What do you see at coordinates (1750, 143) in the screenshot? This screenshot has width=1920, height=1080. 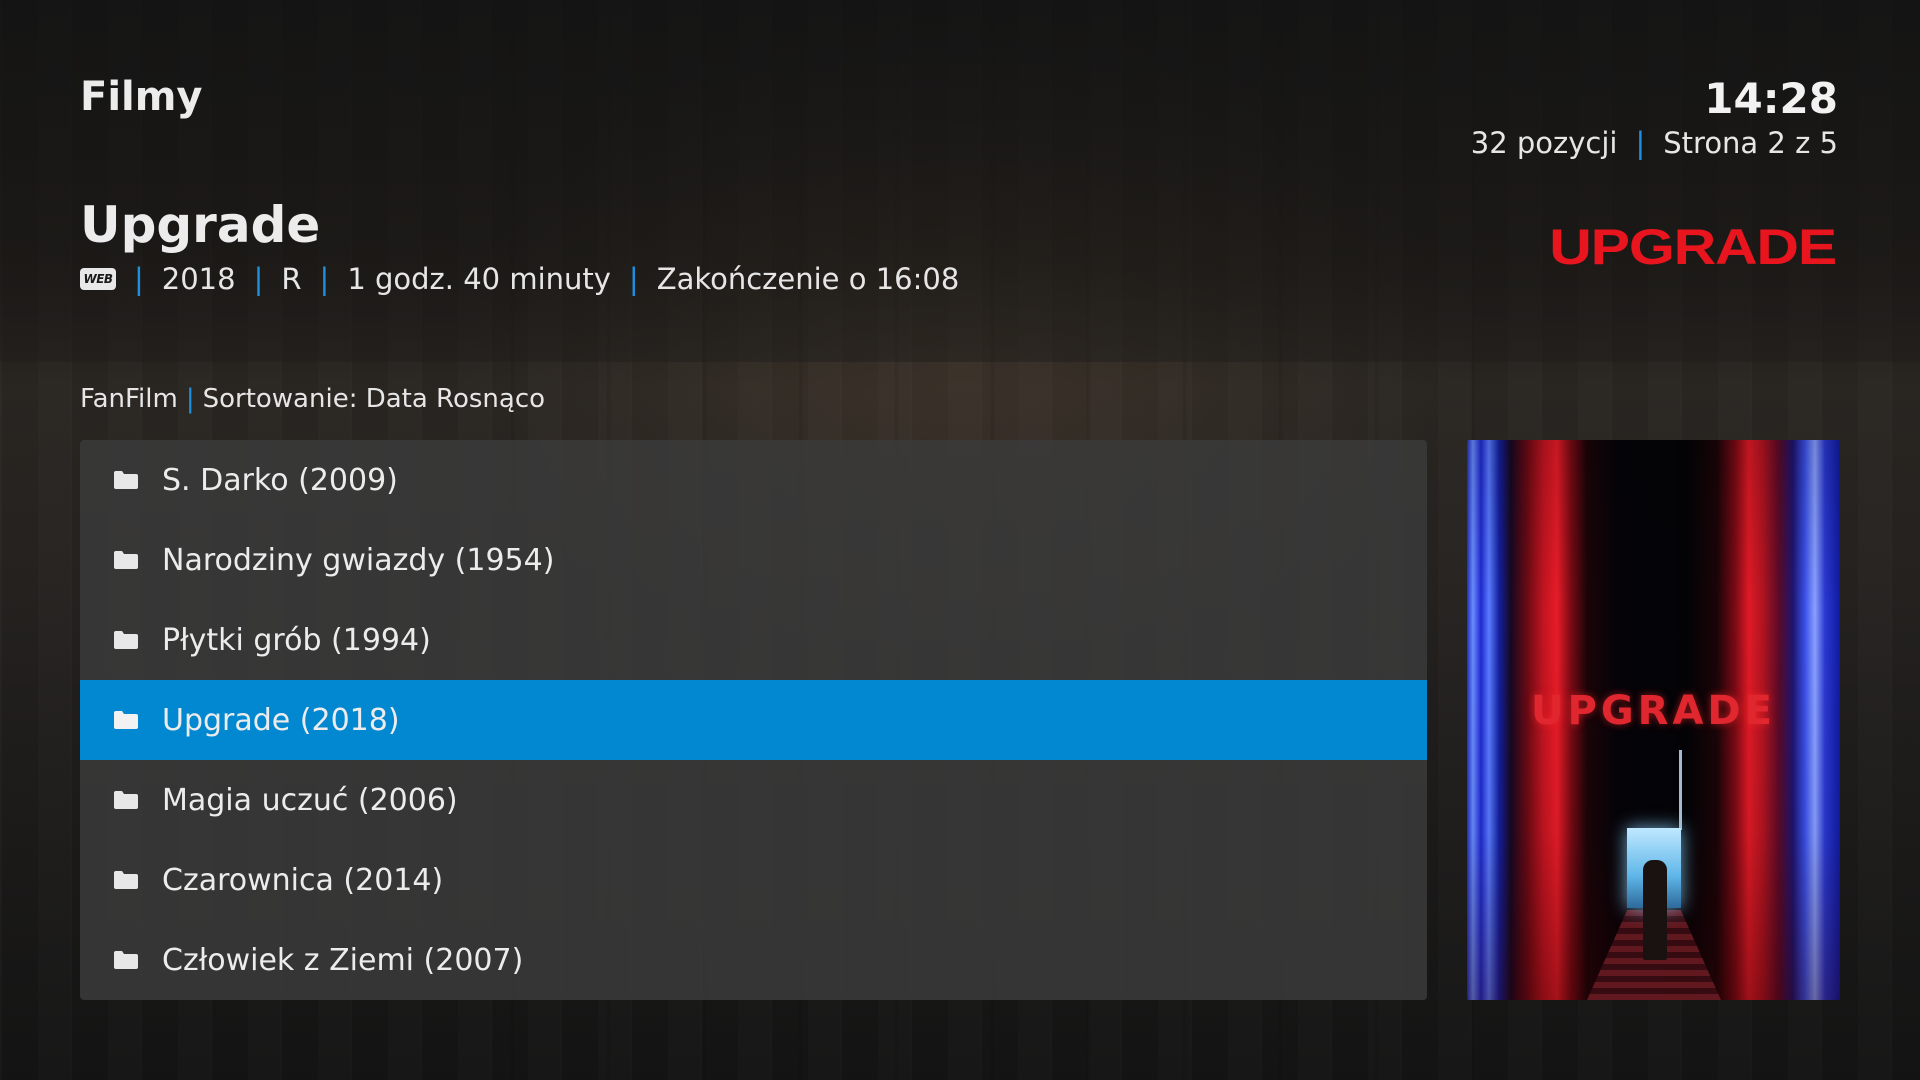 I see `page-indicator: Strona 2 z 5` at bounding box center [1750, 143].